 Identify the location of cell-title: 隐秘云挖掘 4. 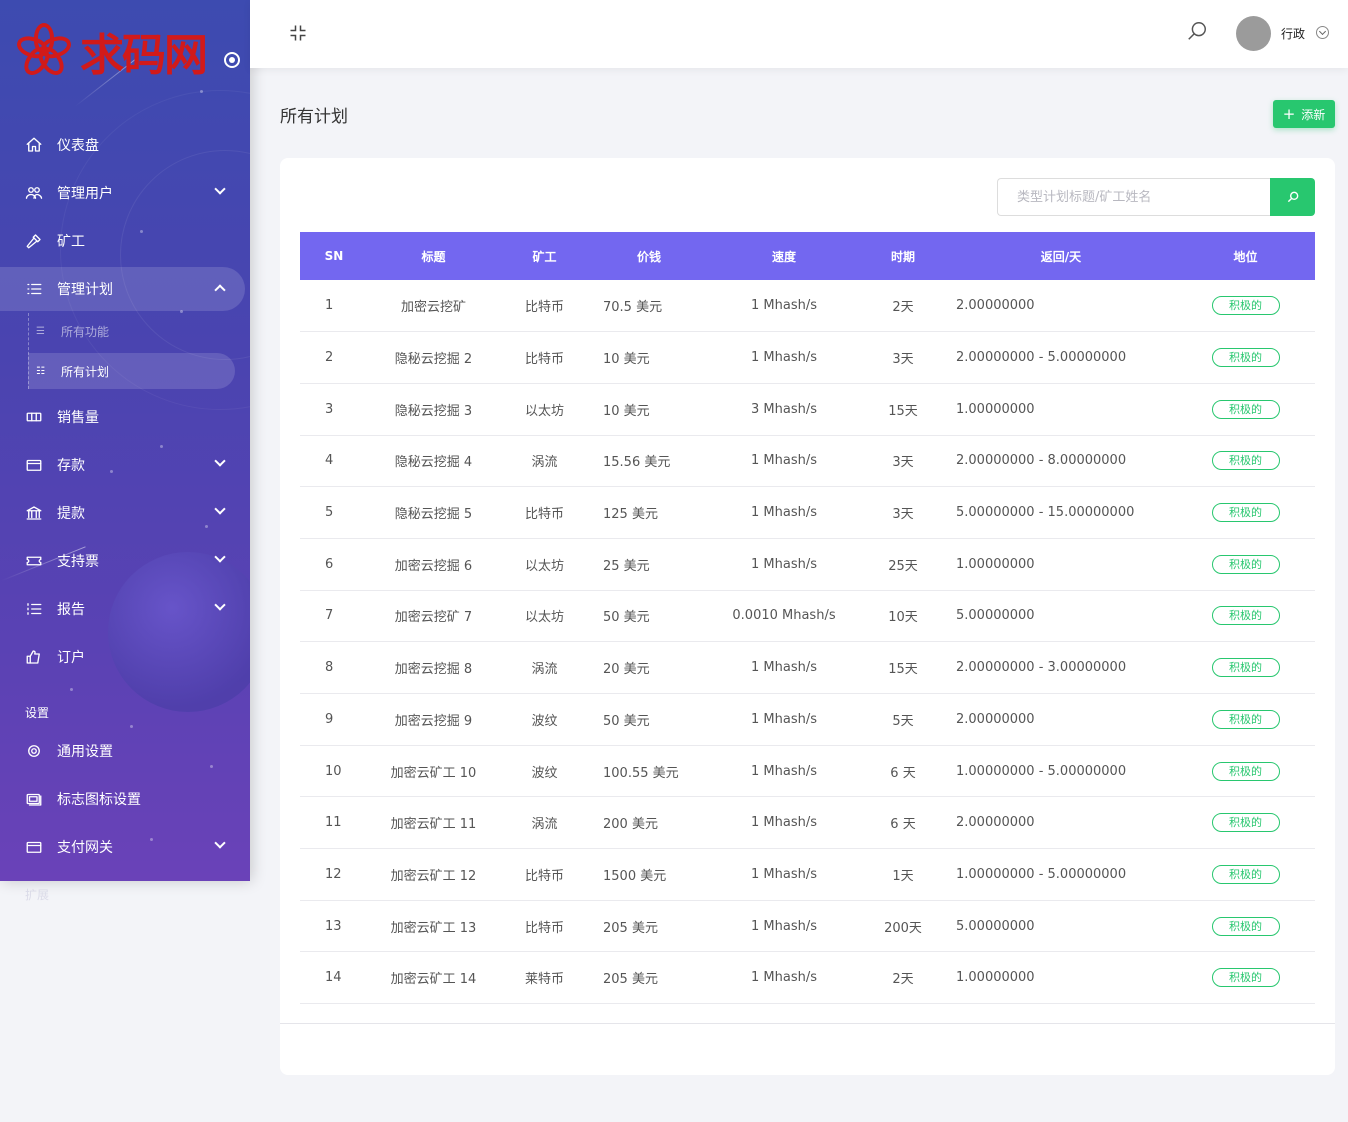
(433, 461).